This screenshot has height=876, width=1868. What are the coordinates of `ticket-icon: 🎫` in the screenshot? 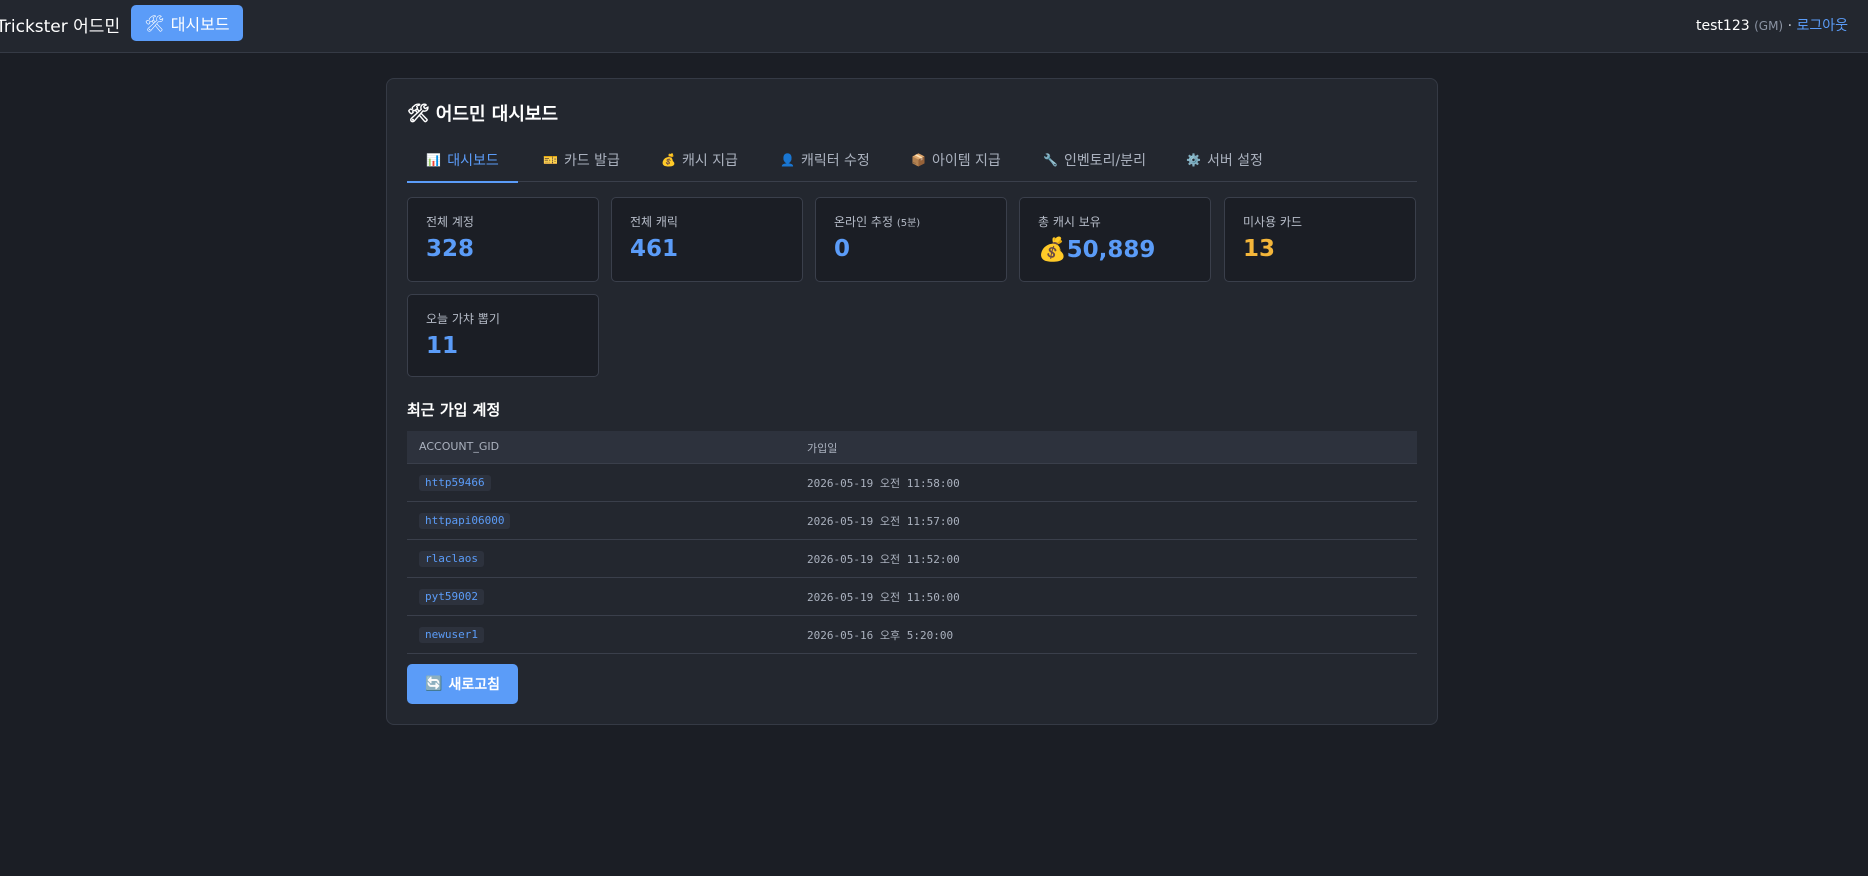 It's located at (550, 160).